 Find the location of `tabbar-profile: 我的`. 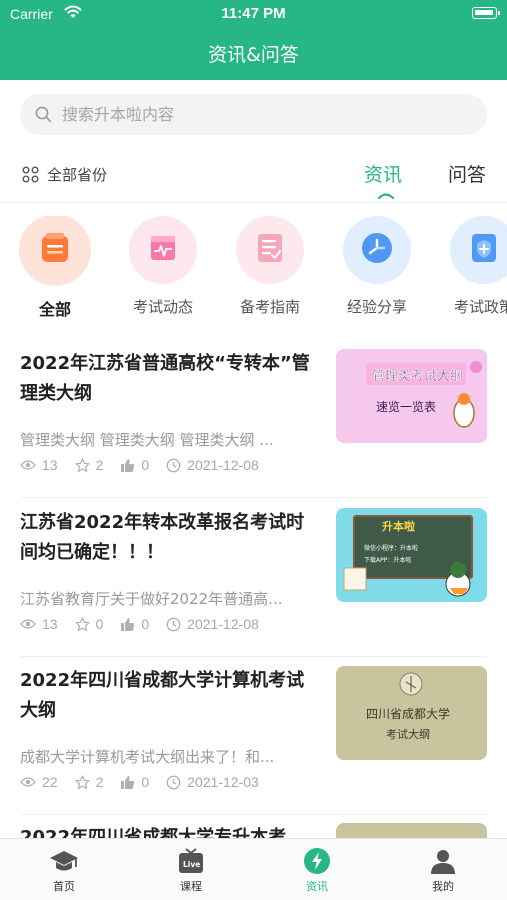

tabbar-profile: 我的 is located at coordinates (443, 870).